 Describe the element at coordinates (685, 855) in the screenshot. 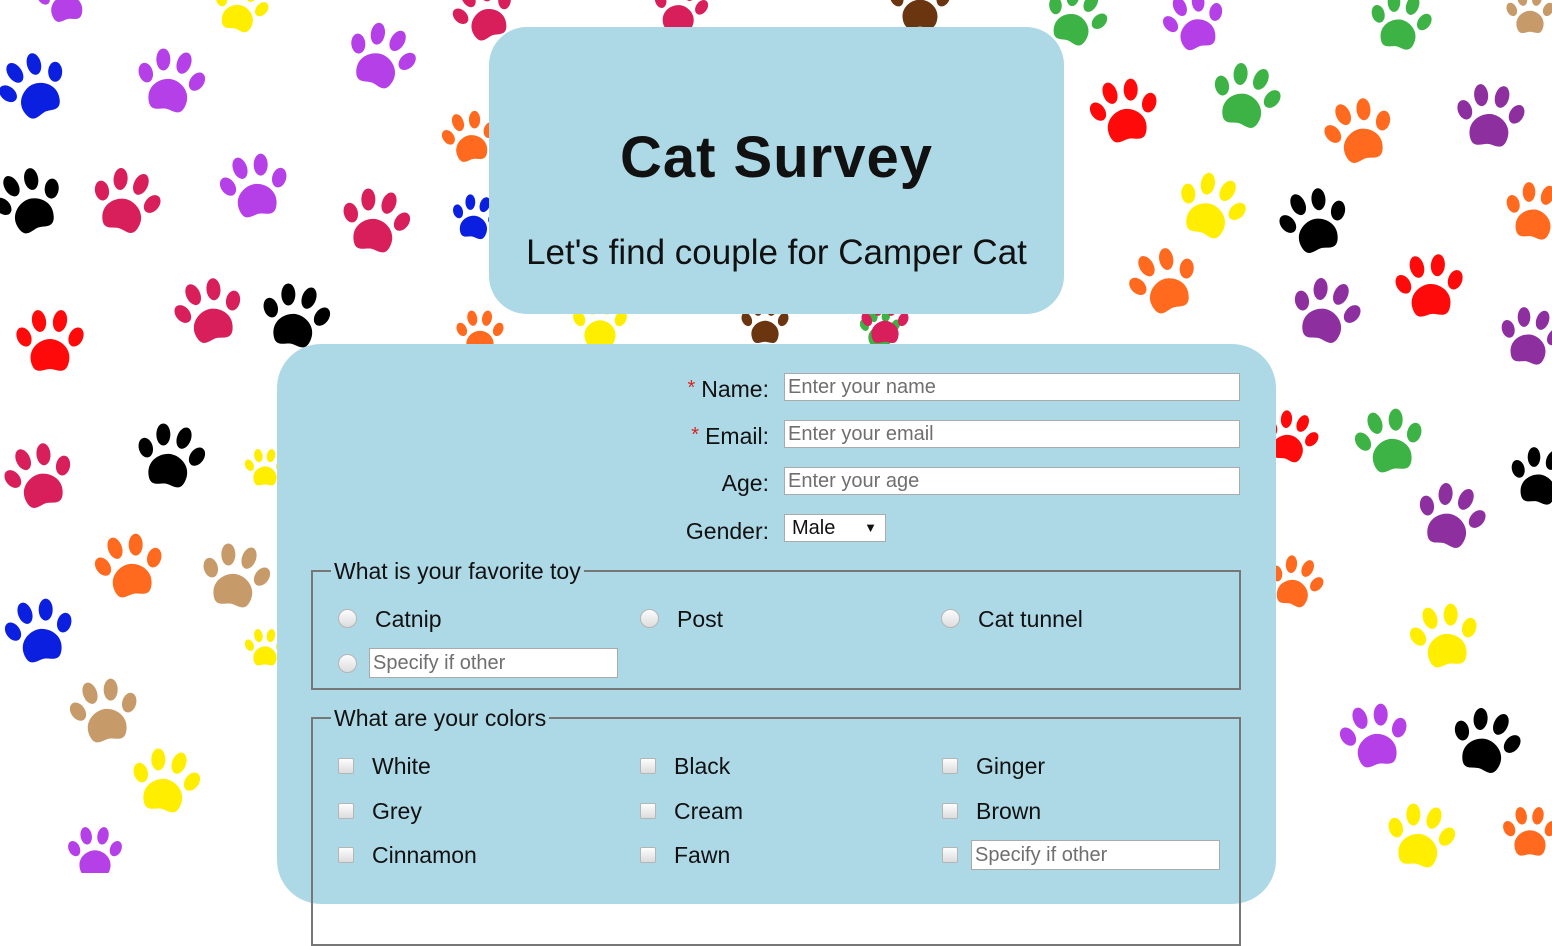

I see `color-option-fawn: Fawn` at that location.